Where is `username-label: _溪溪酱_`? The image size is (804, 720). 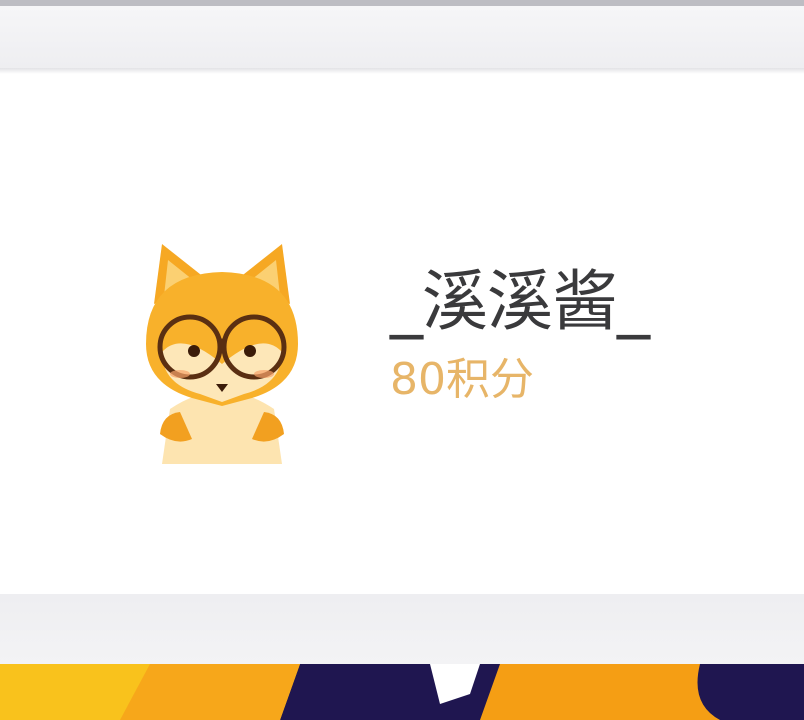 username-label: _溪溪酱_ is located at coordinates (520, 302).